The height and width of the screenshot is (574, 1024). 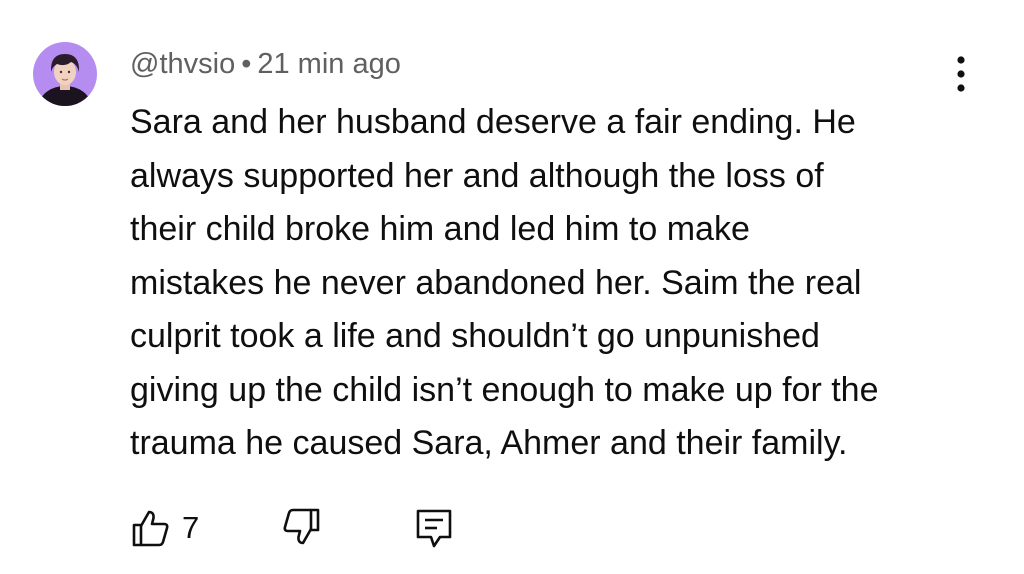 I want to click on comment-reply-icon, so click(x=434, y=528).